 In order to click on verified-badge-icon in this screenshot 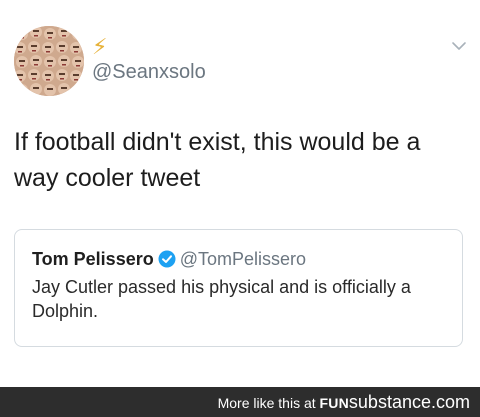, I will do `click(167, 262)`.